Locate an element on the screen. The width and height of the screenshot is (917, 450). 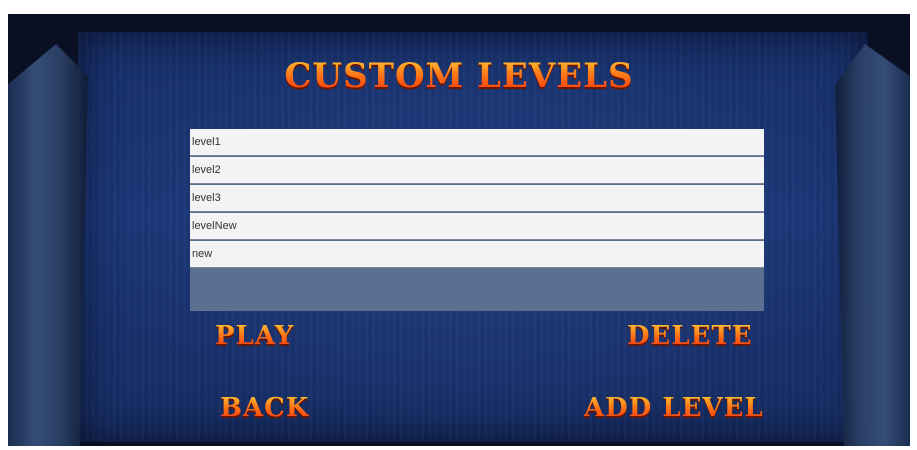
play-button: PLAY is located at coordinates (254, 336).